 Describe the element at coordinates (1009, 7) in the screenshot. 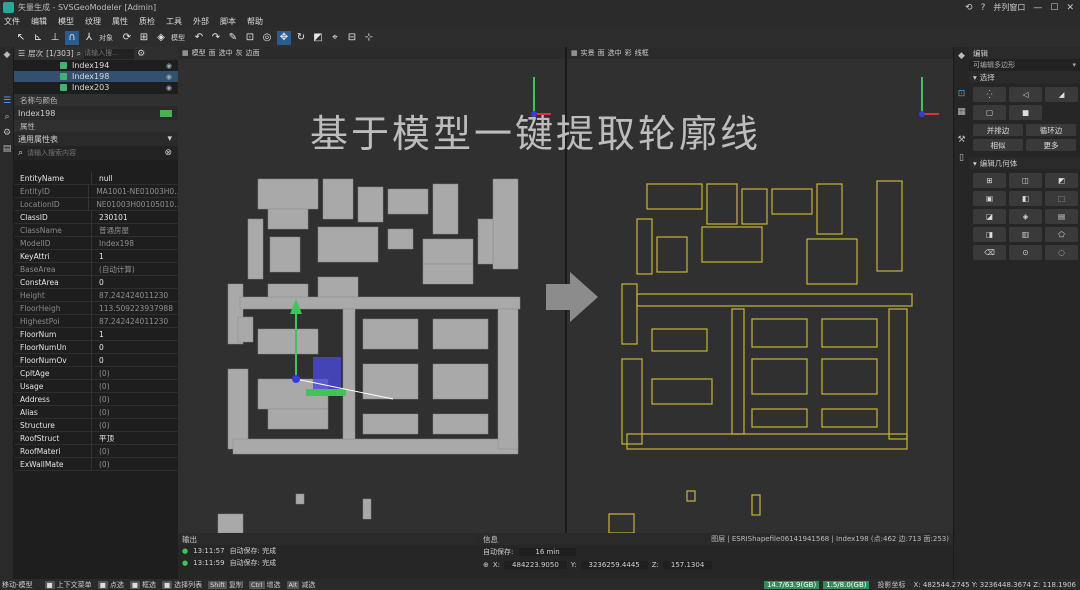

I see `window-layout-button: 并列窗口` at that location.